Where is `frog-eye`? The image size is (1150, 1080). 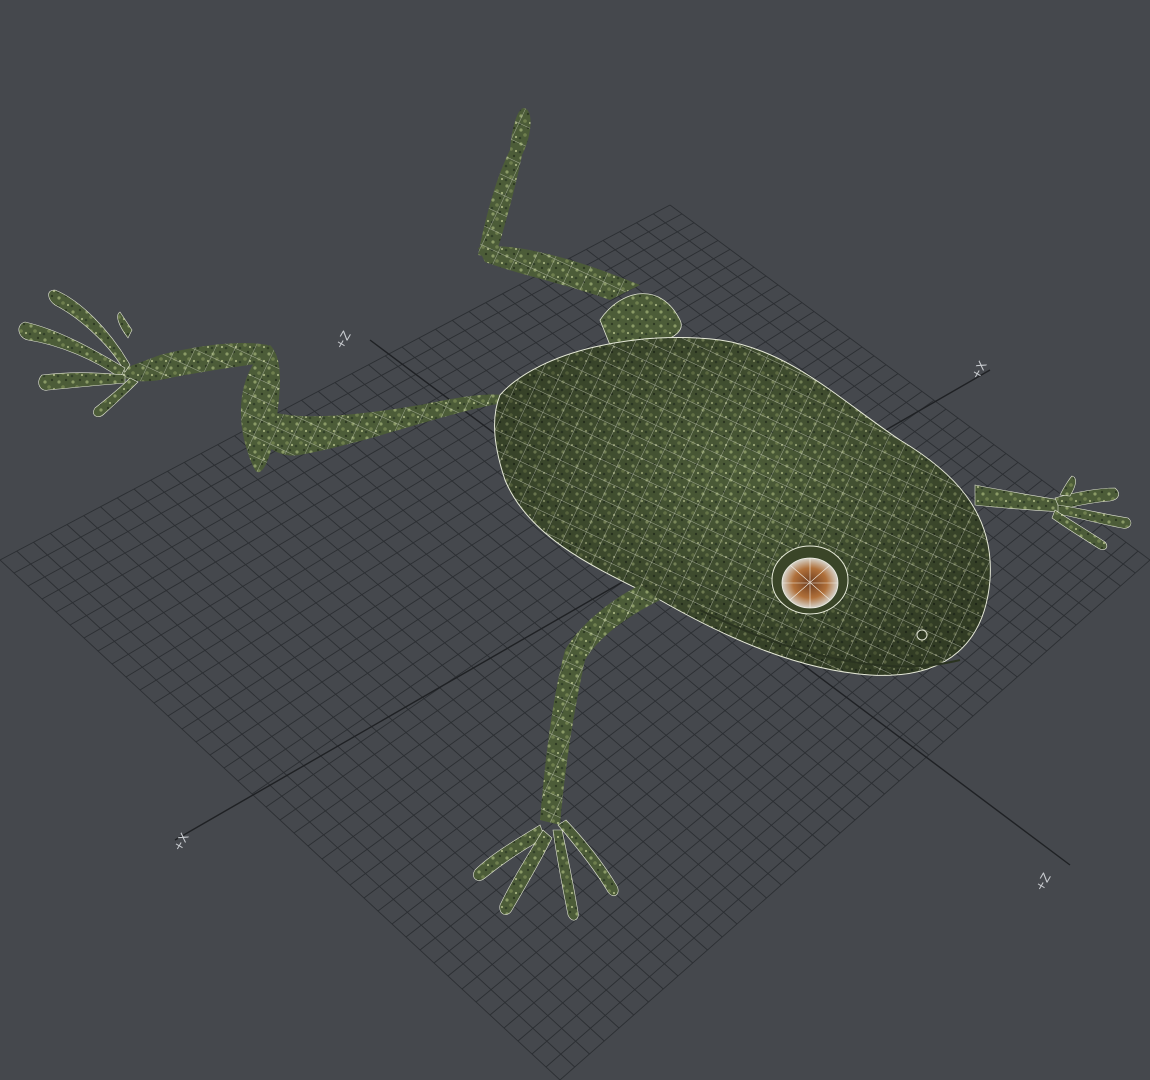 frog-eye is located at coordinates (810, 580).